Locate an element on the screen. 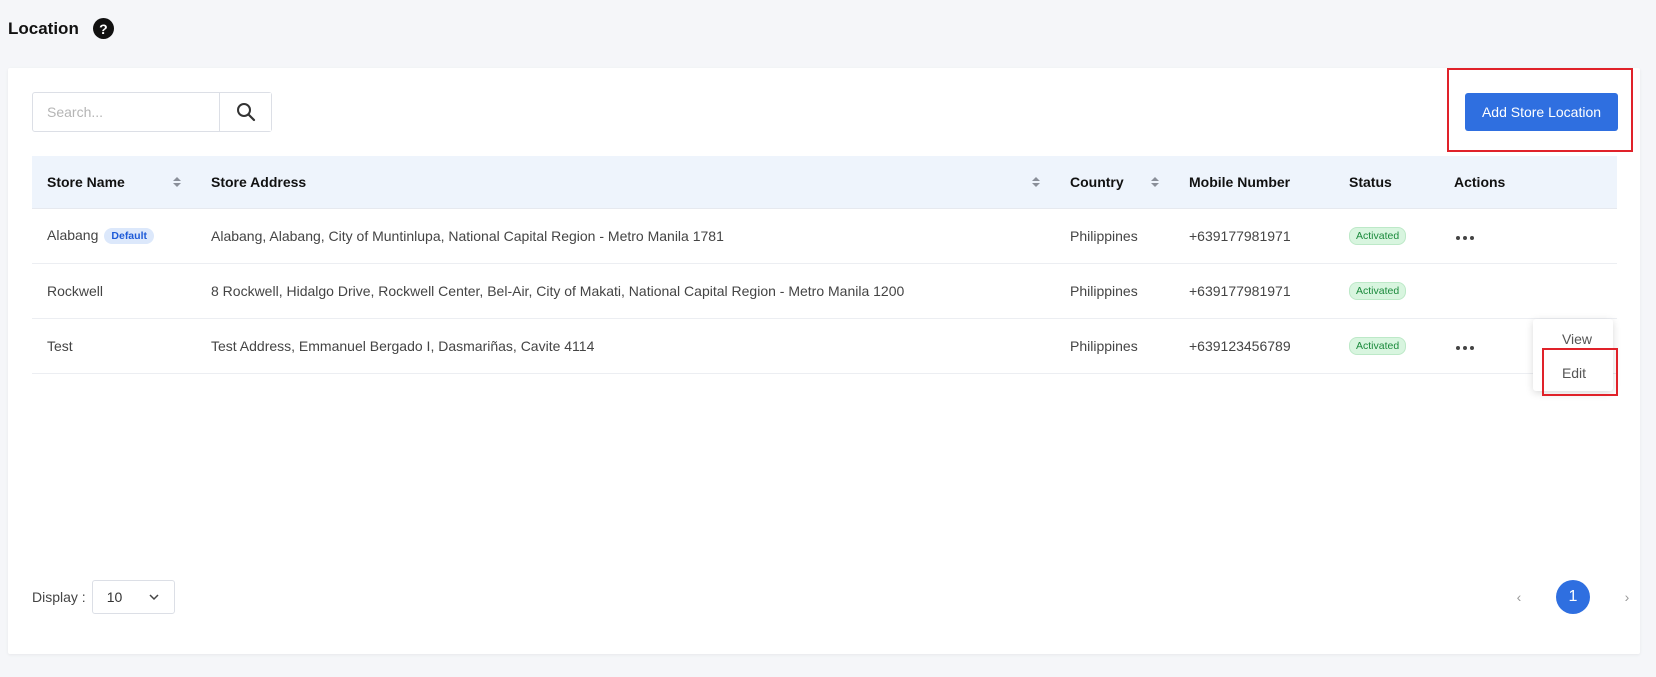 The width and height of the screenshot is (1656, 677). pagination: ‹ 1 › is located at coordinates (1573, 597).